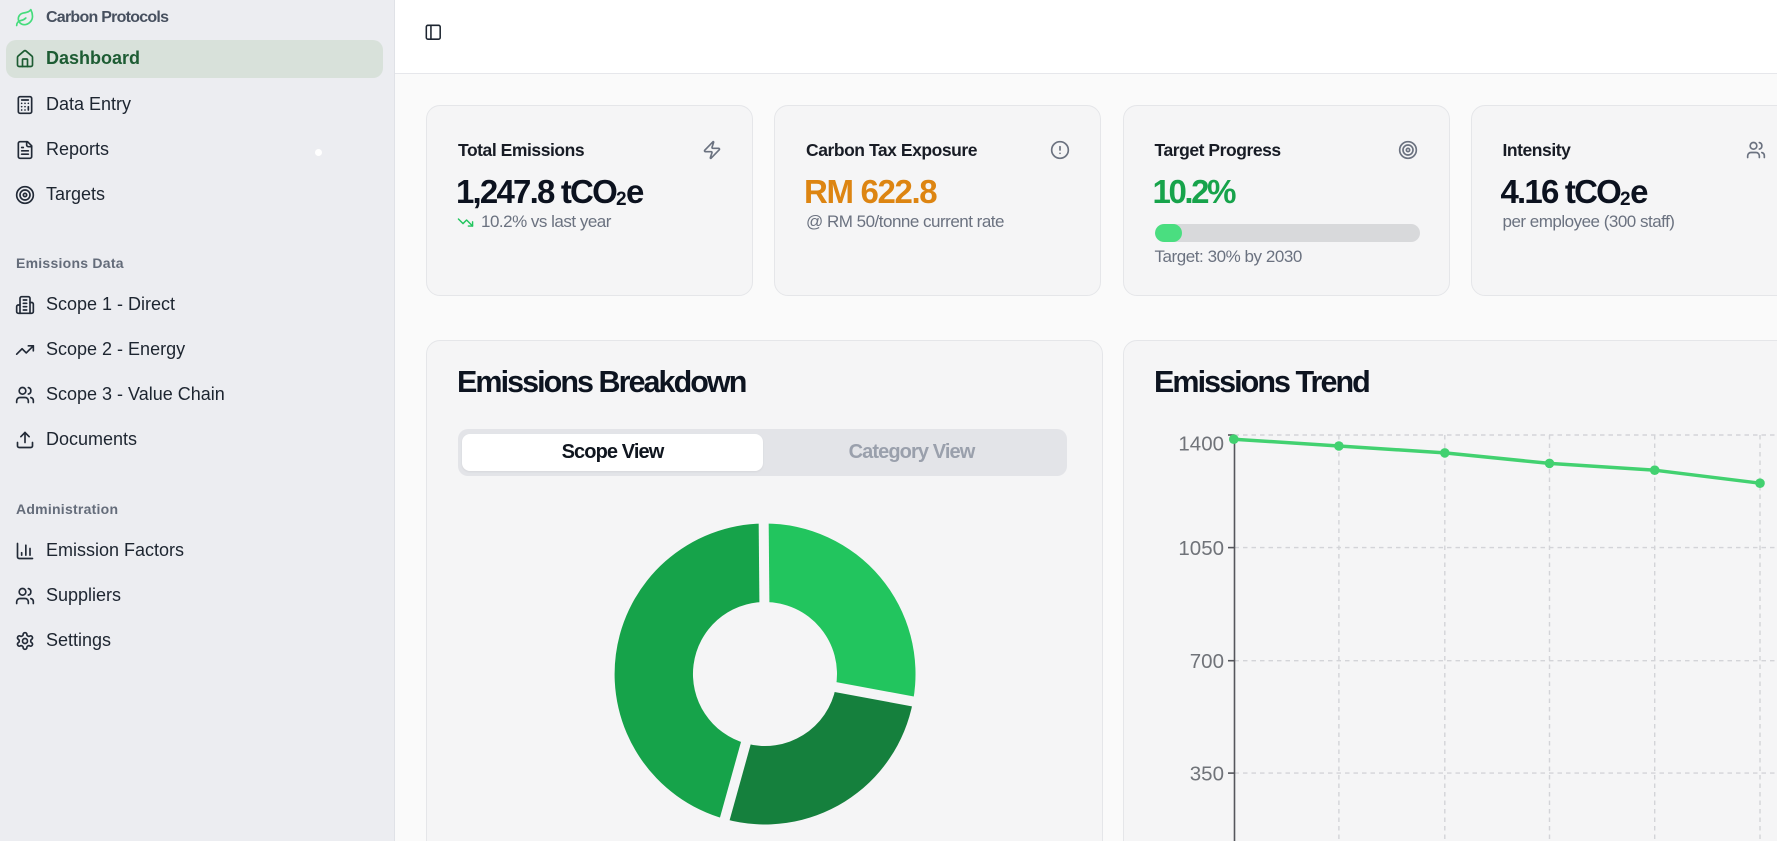 This screenshot has width=1777, height=841. What do you see at coordinates (1201, 444) in the screenshot?
I see `svg-text: 1400` at bounding box center [1201, 444].